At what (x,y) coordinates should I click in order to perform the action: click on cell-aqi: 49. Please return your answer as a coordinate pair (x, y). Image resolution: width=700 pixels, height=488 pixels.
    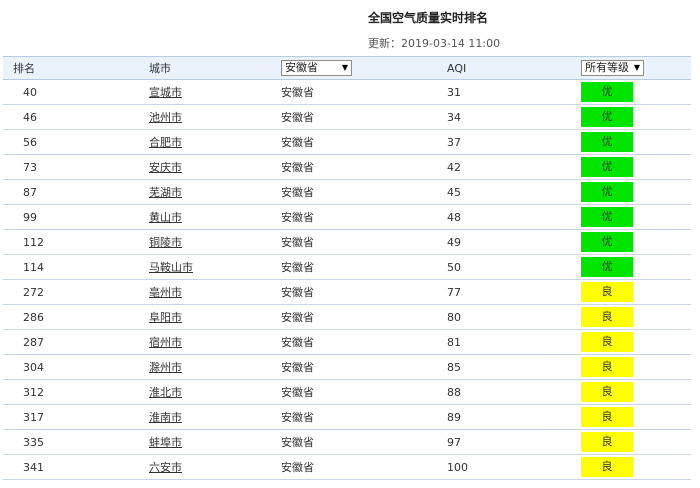
    Looking at the image, I should click on (504, 242).